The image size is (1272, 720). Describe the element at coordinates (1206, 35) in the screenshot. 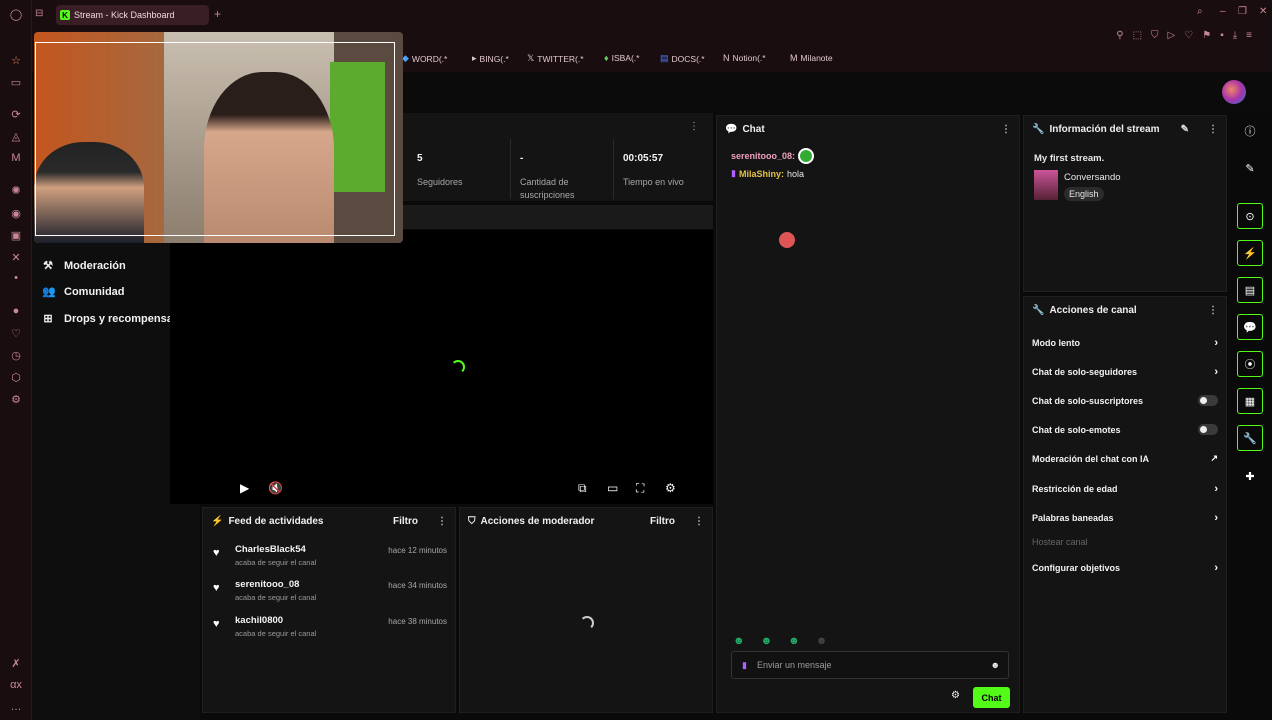

I see `extension-flag-icon: ⚑` at that location.